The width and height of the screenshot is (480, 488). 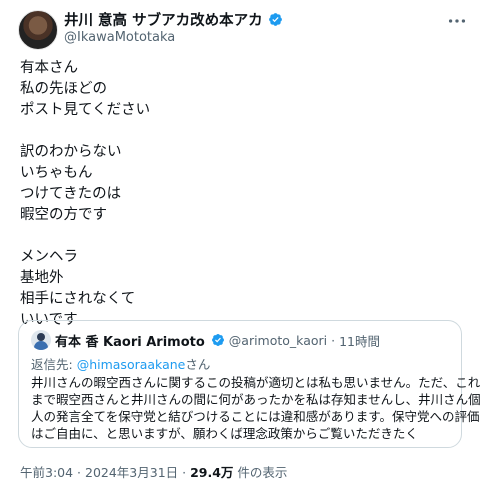 What do you see at coordinates (260, 472) in the screenshot?
I see `view-count-label: 件の表示` at bounding box center [260, 472].